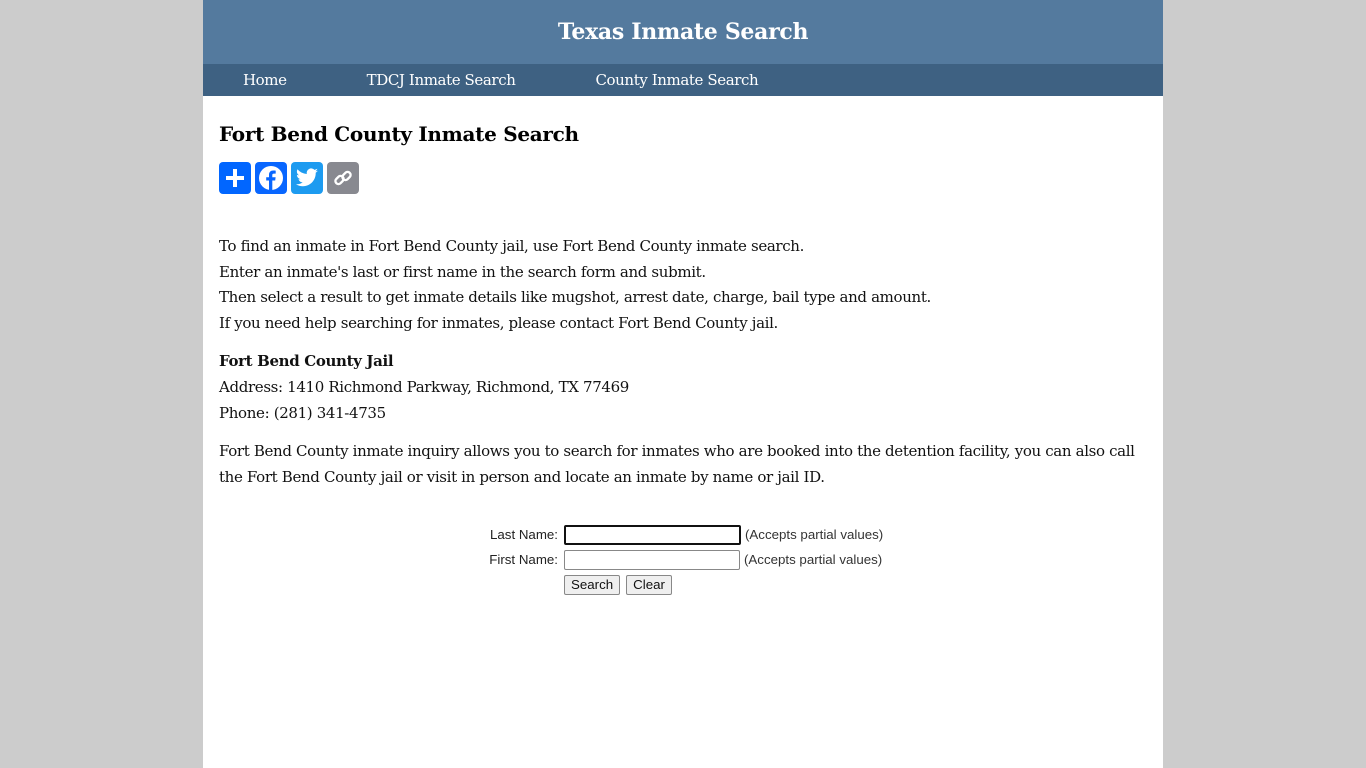 Image resolution: width=1366 pixels, height=768 pixels. I want to click on form-buttons-row: Search Clear, so click(675, 584).